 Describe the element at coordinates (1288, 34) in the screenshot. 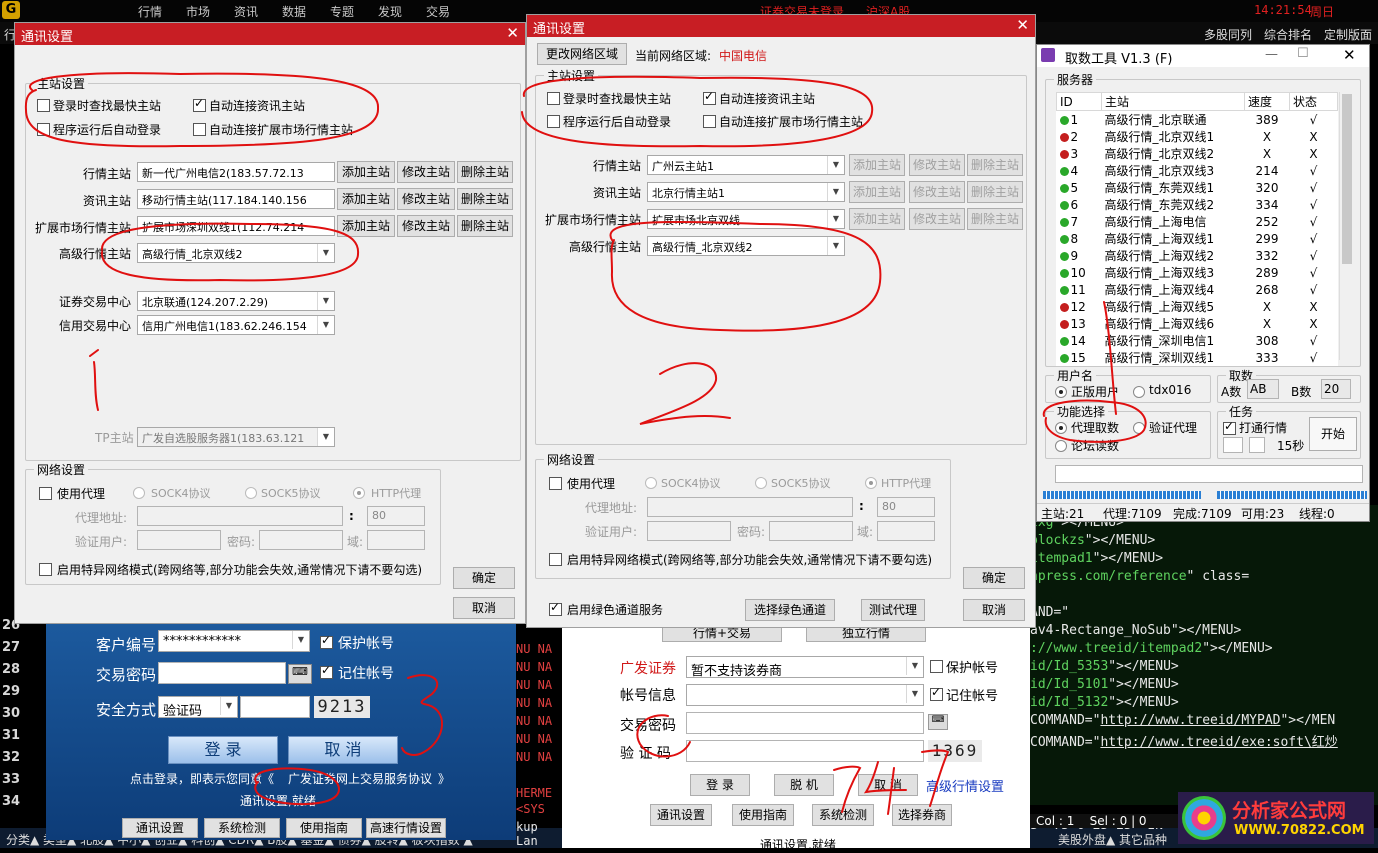

I see `rank-button: 综合排名` at that location.